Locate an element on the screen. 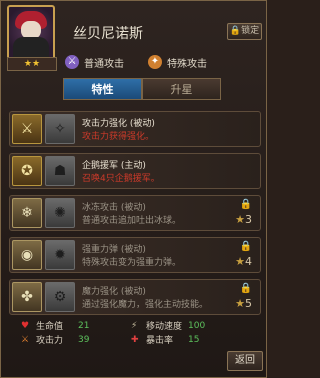 This screenshot has height=378, width=320. stat-value: 39 is located at coordinates (84, 339).